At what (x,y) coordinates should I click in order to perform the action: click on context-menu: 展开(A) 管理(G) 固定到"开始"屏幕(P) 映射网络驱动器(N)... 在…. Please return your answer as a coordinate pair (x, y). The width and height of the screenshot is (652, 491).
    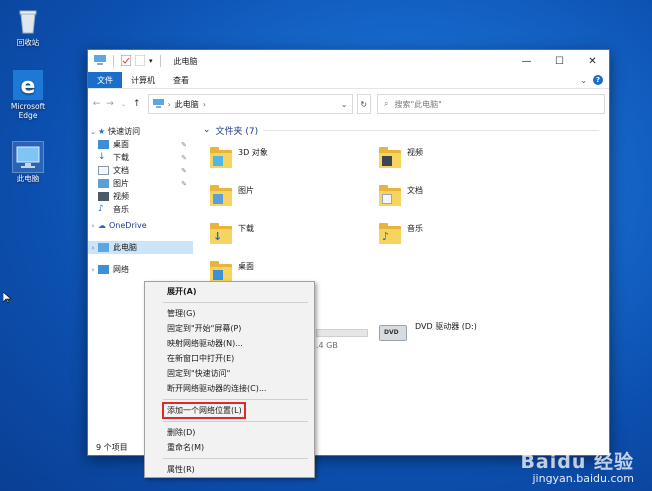
    Looking at the image, I should click on (229, 379).